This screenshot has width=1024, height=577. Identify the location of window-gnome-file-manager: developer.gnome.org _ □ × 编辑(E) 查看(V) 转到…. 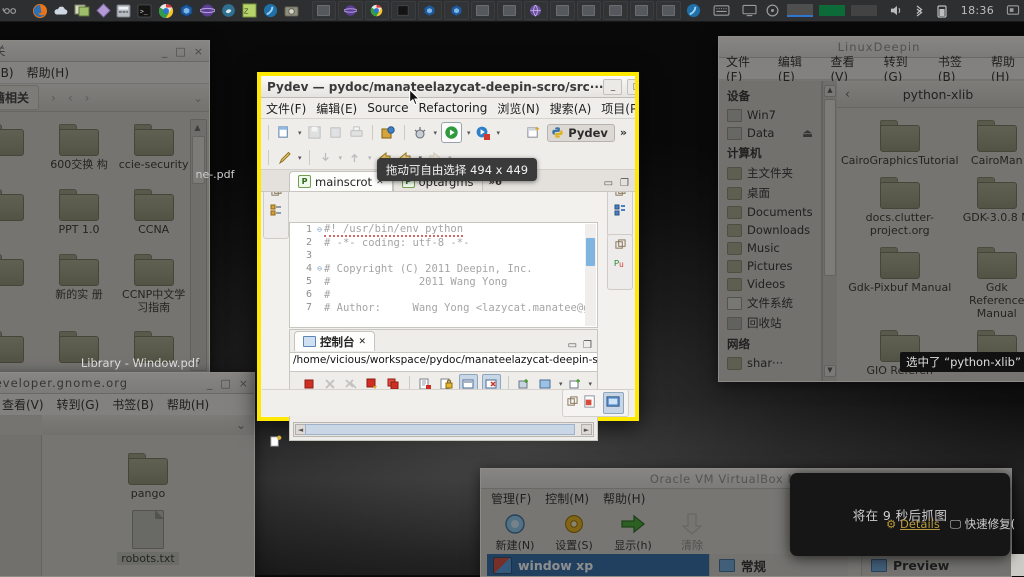
(127, 474).